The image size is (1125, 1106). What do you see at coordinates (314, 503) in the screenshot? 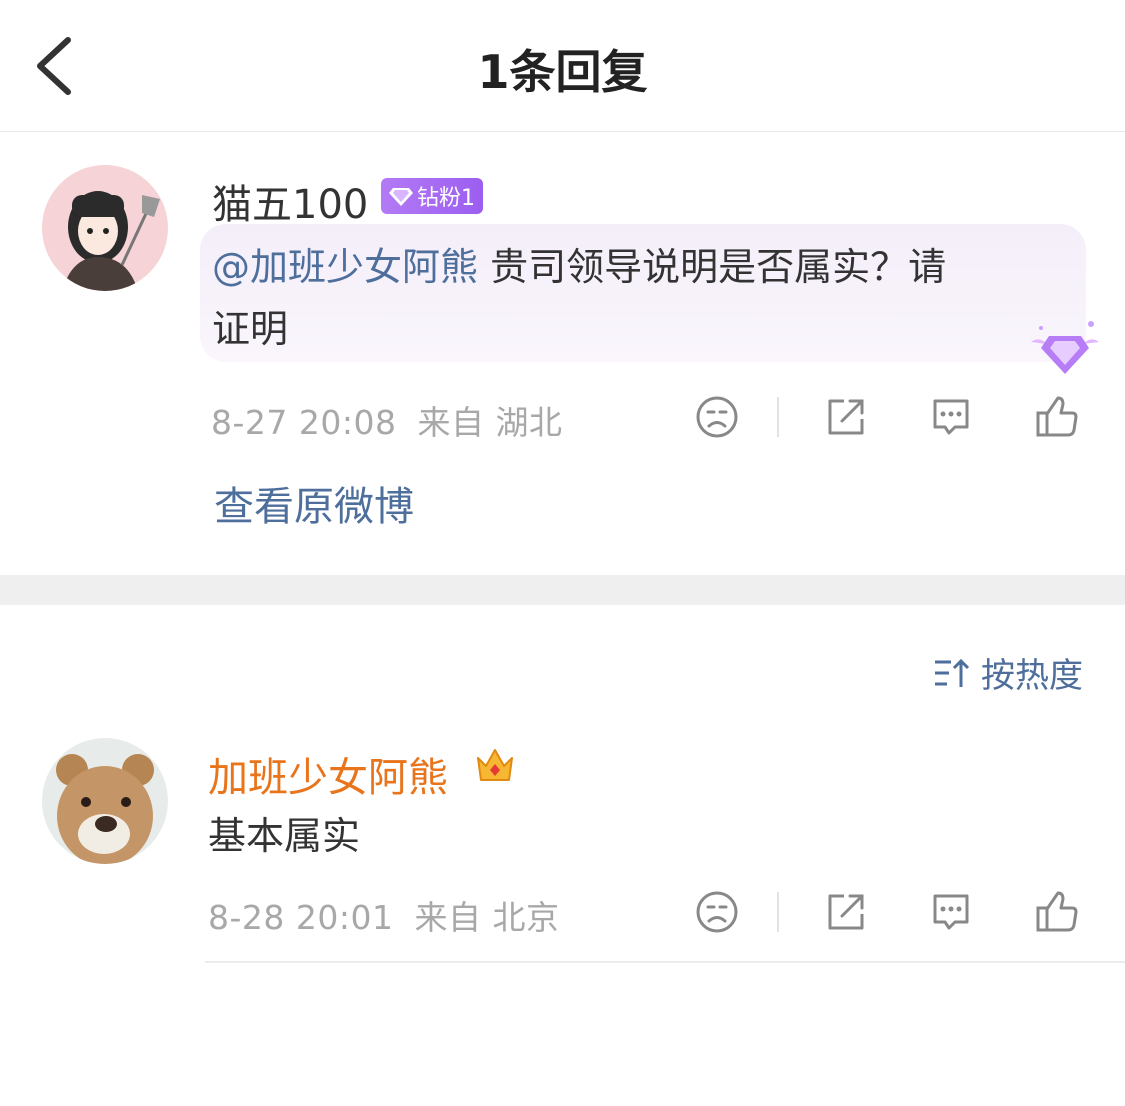
I see `view-original-link: 查看原微博` at bounding box center [314, 503].